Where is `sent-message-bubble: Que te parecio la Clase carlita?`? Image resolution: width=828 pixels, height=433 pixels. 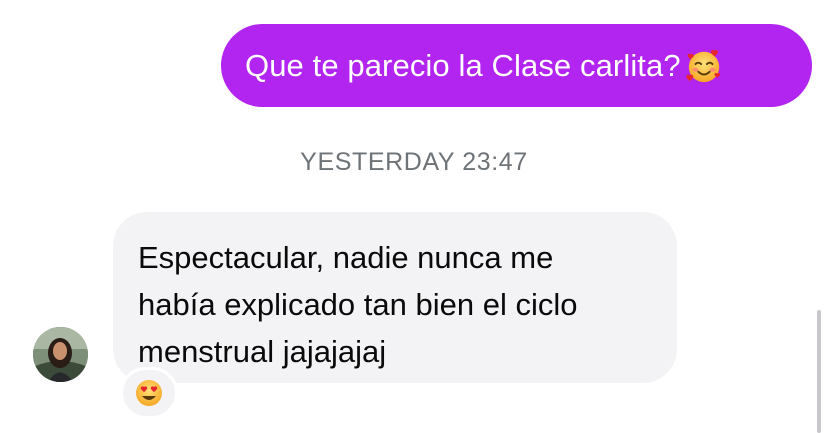
sent-message-bubble: Que te parecio la Clase carlita? is located at coordinates (516, 65).